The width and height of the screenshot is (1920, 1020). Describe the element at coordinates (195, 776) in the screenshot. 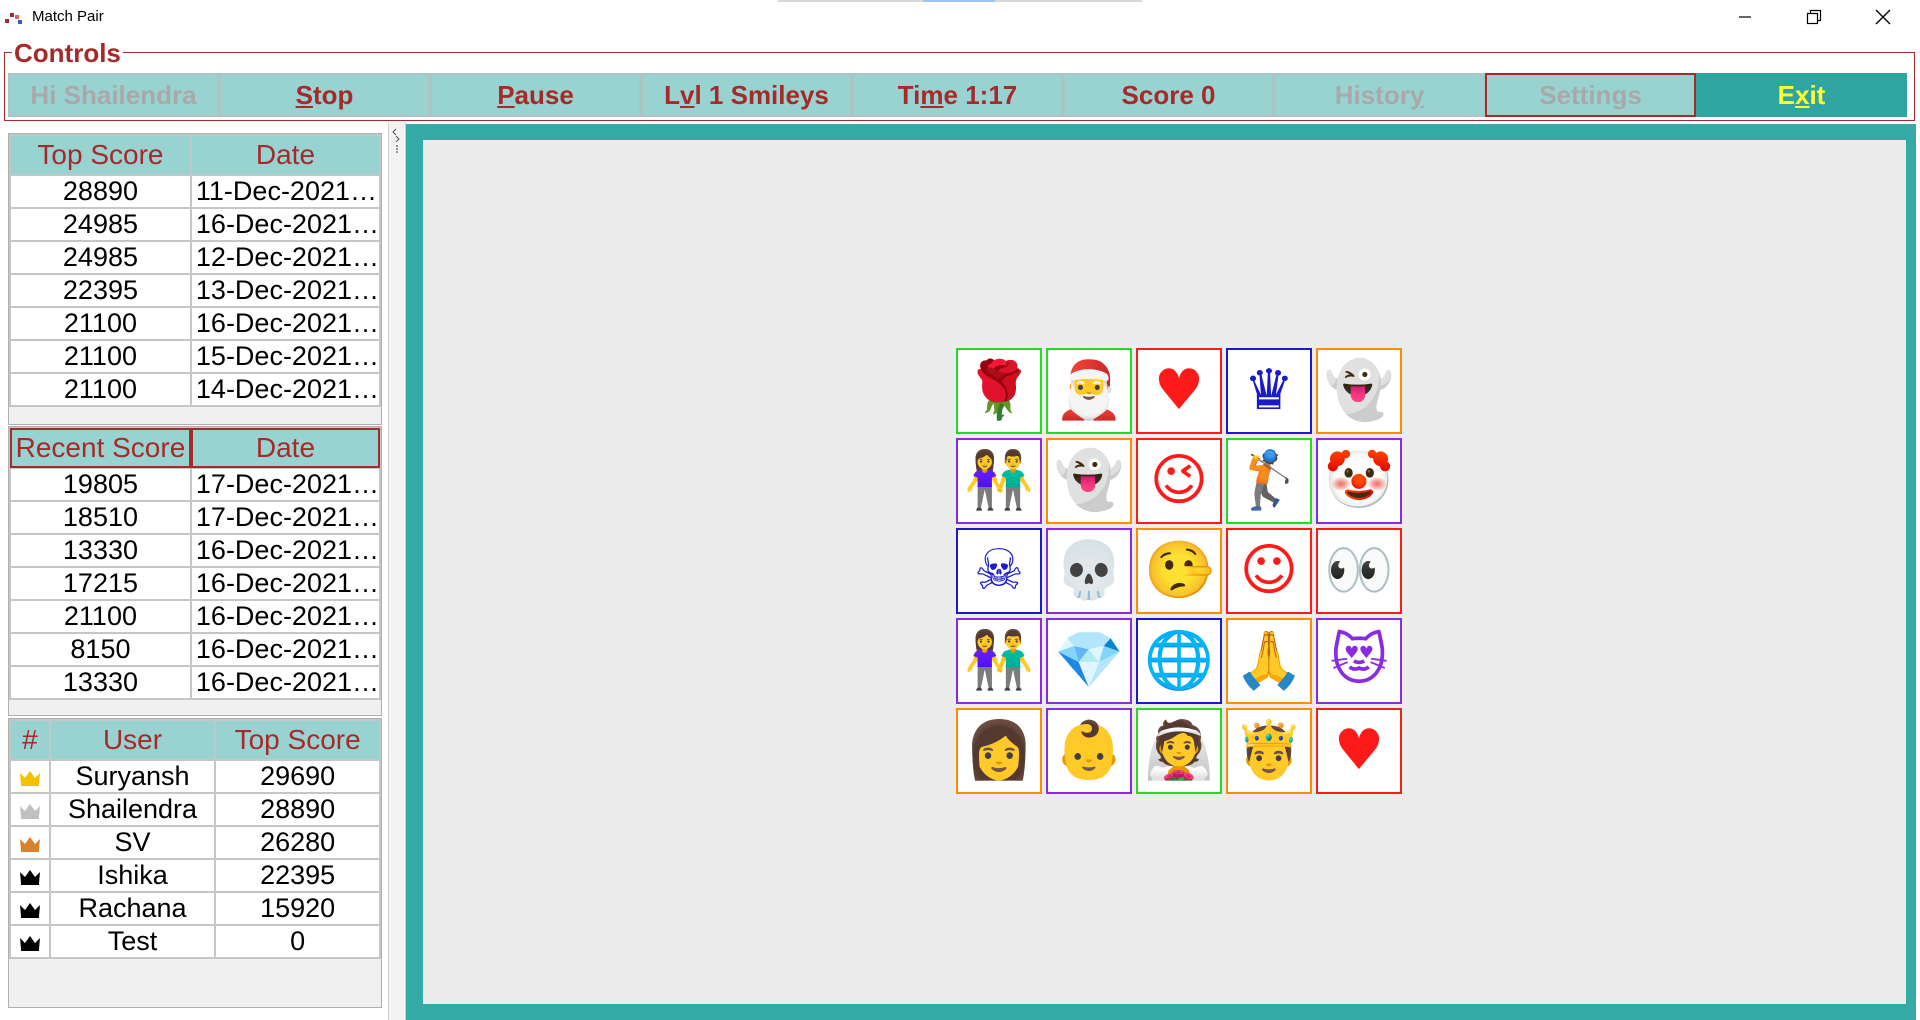

I see `table-row: Suryansh 29690` at that location.